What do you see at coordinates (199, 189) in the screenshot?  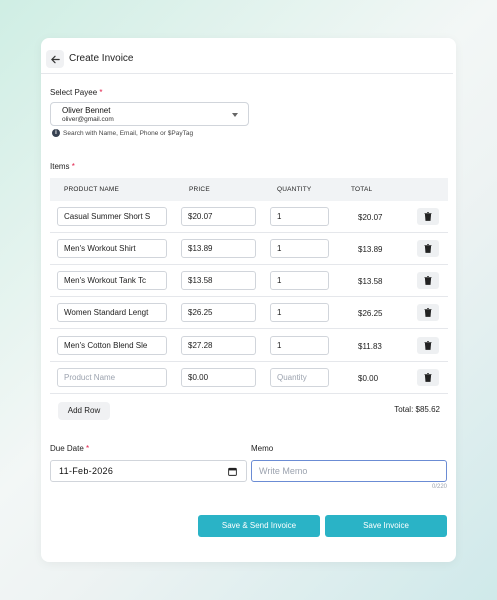 I see `column-header-price: PRICE` at bounding box center [199, 189].